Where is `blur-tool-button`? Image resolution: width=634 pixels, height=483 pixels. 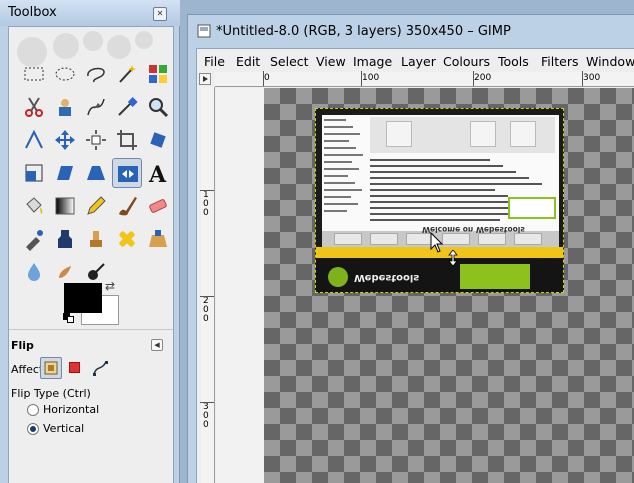
blur-tool-button is located at coordinates (34, 272).